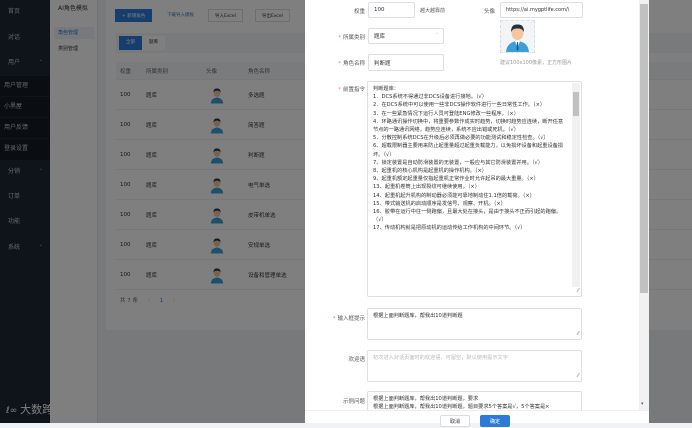  I want to click on scroll-down-icon: ▾, so click(642, 404).